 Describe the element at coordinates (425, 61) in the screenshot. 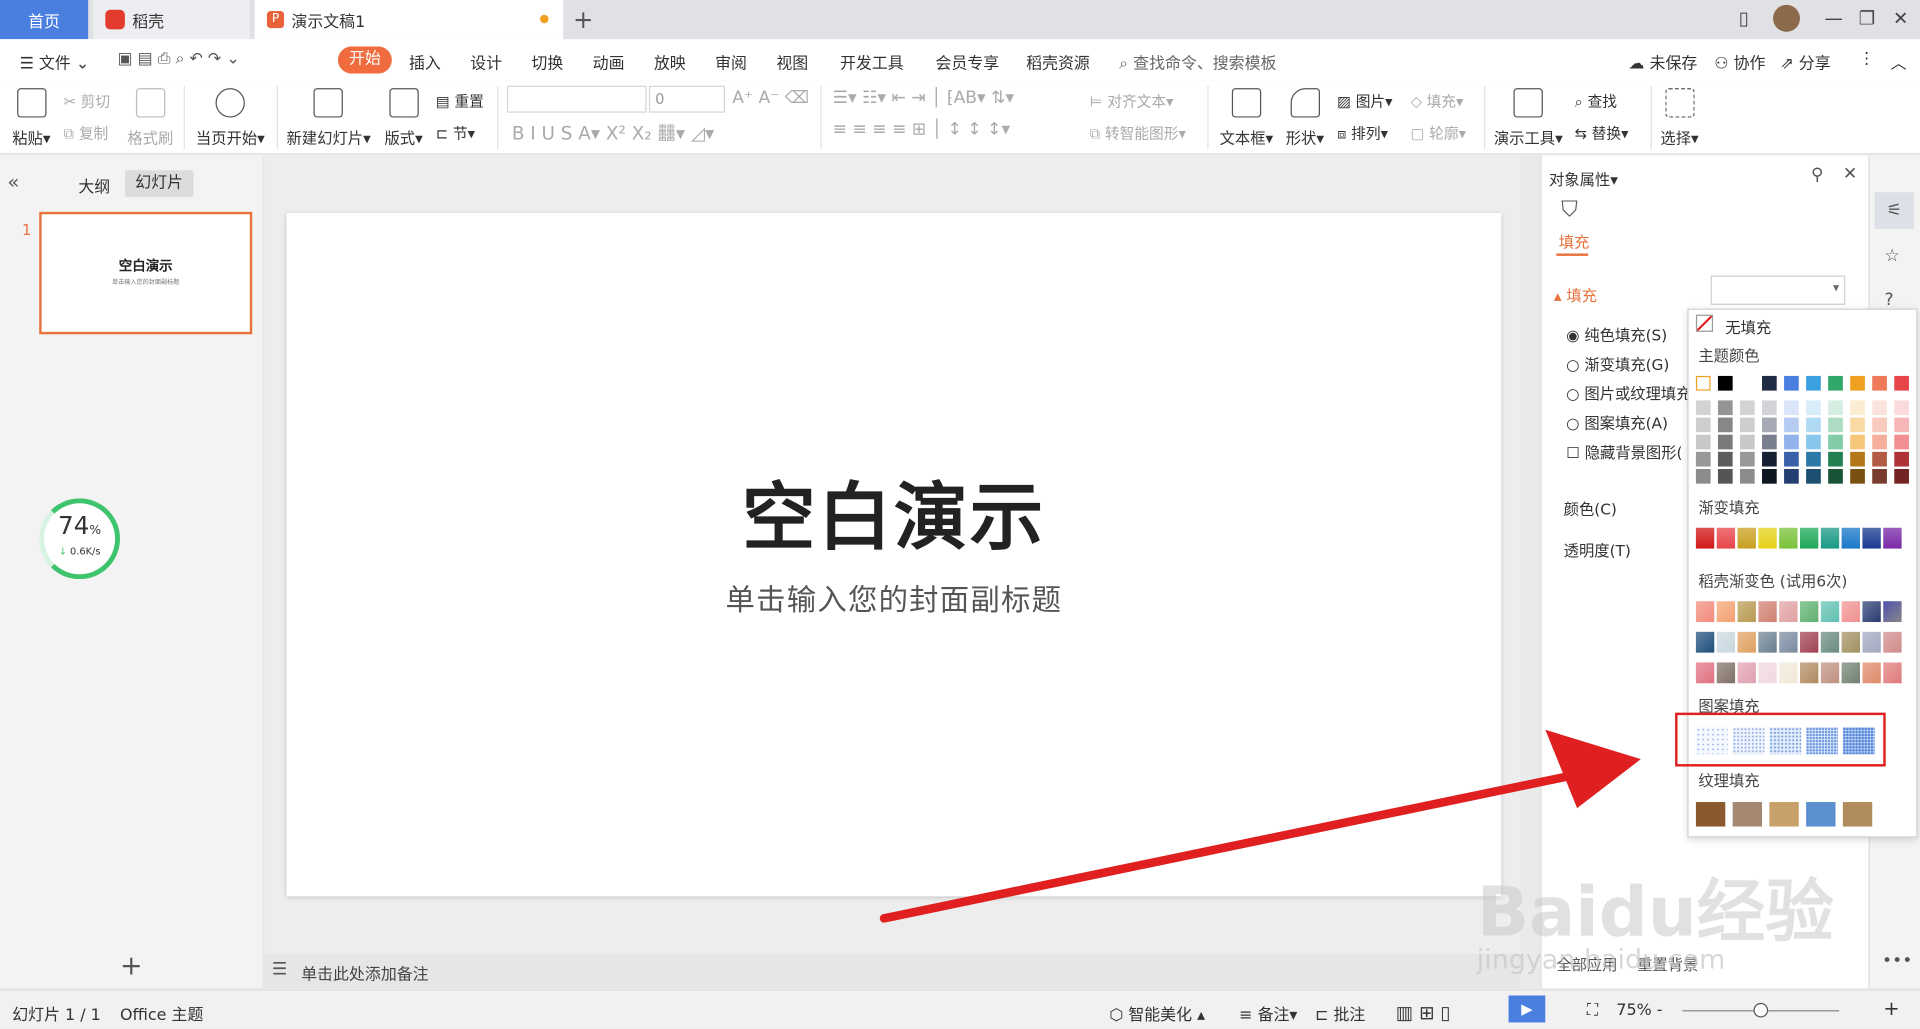

I see `menu-insert: 插入` at that location.